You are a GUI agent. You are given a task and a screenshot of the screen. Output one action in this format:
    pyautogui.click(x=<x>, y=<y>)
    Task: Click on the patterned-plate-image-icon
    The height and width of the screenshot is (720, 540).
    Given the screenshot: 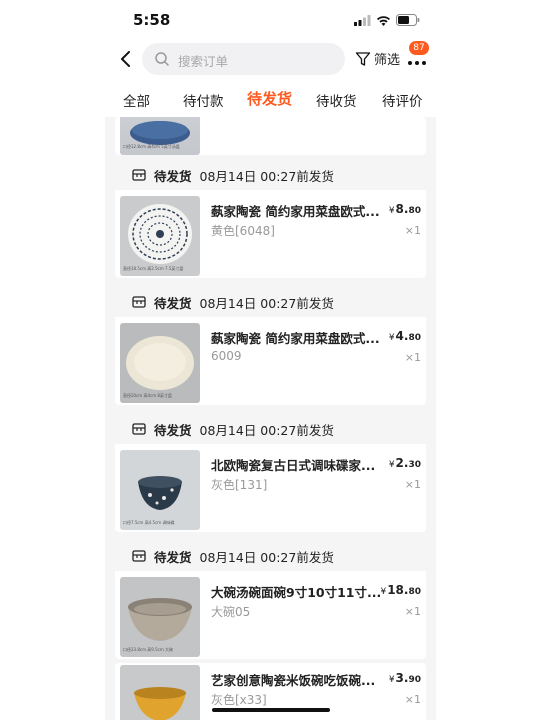 What is the action you would take?
    pyautogui.click(x=160, y=234)
    